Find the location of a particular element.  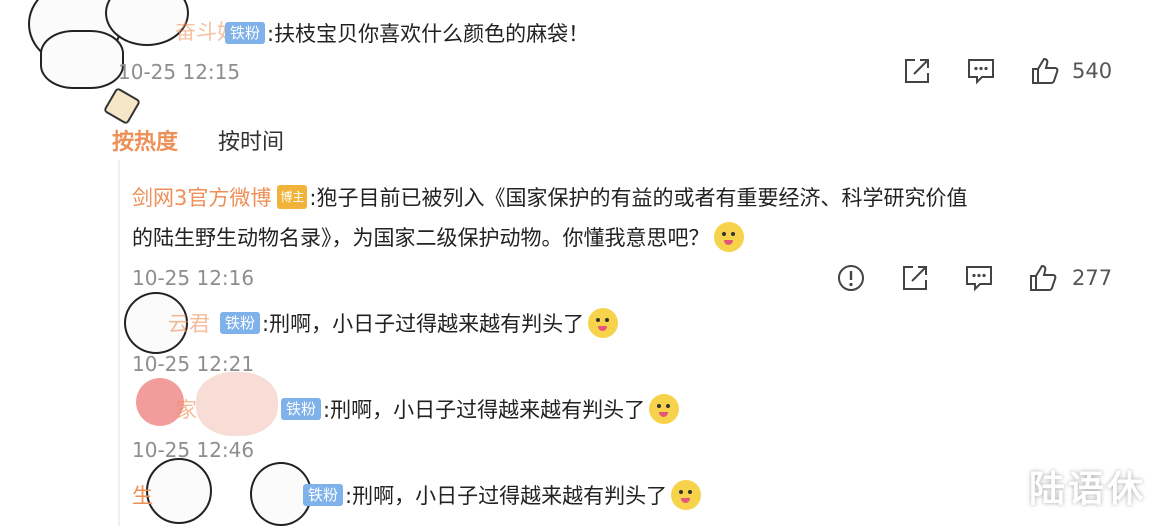

top-comment-time: 10-25 12:15 is located at coordinates (179, 72).